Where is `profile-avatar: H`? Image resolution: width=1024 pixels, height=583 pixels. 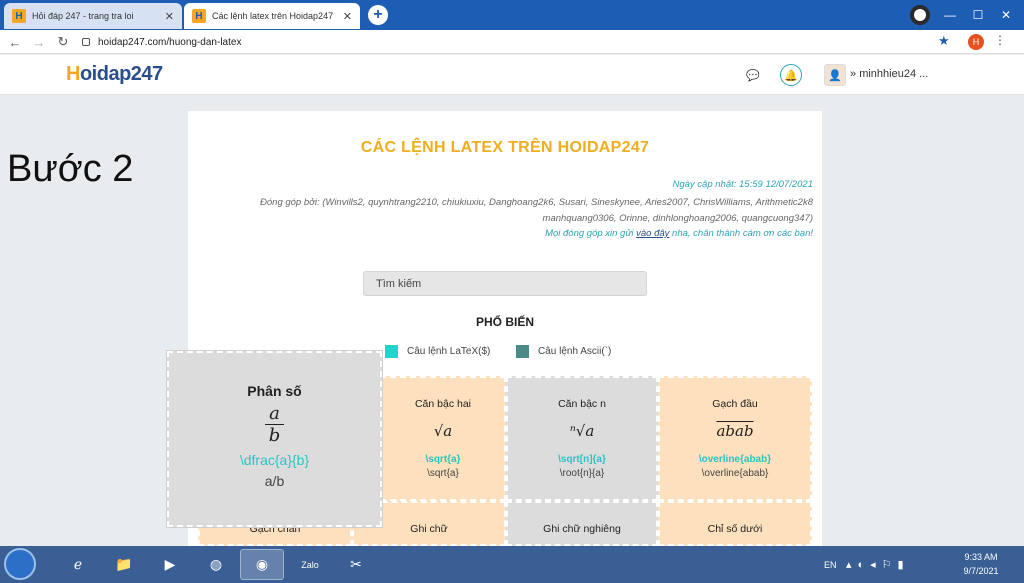 profile-avatar: H is located at coordinates (976, 42).